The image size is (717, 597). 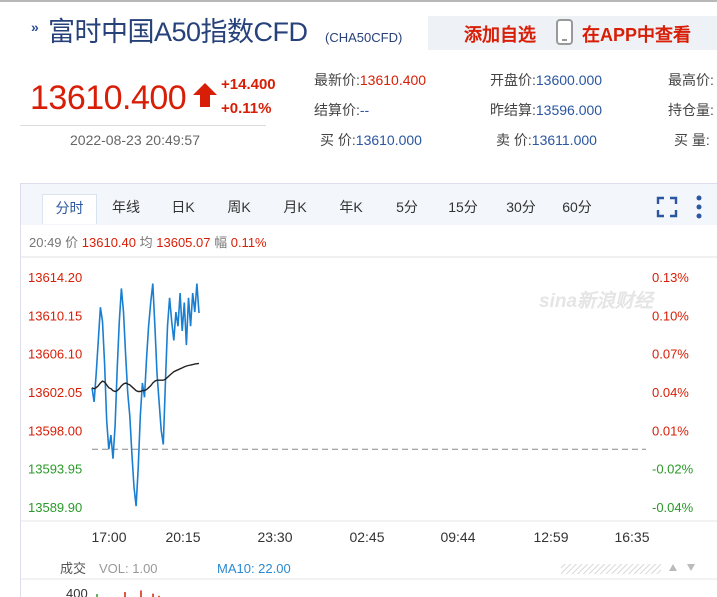 What do you see at coordinates (514, 140) in the screenshot?
I see `stat-label: 卖 价:` at bounding box center [514, 140].